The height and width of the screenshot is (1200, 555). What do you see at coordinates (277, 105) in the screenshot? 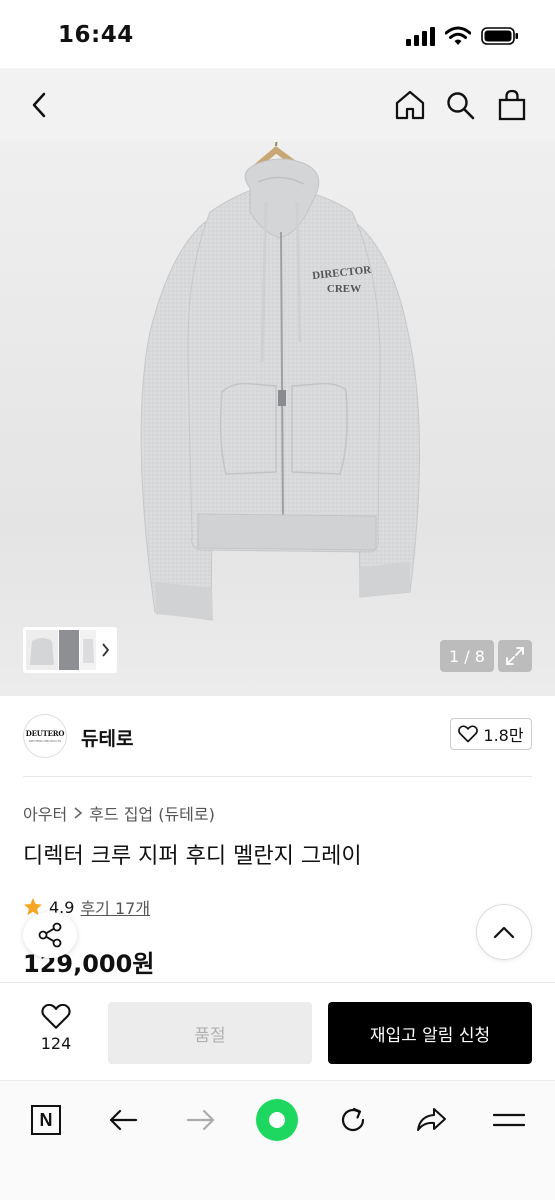
I see `top-navigation` at bounding box center [277, 105].